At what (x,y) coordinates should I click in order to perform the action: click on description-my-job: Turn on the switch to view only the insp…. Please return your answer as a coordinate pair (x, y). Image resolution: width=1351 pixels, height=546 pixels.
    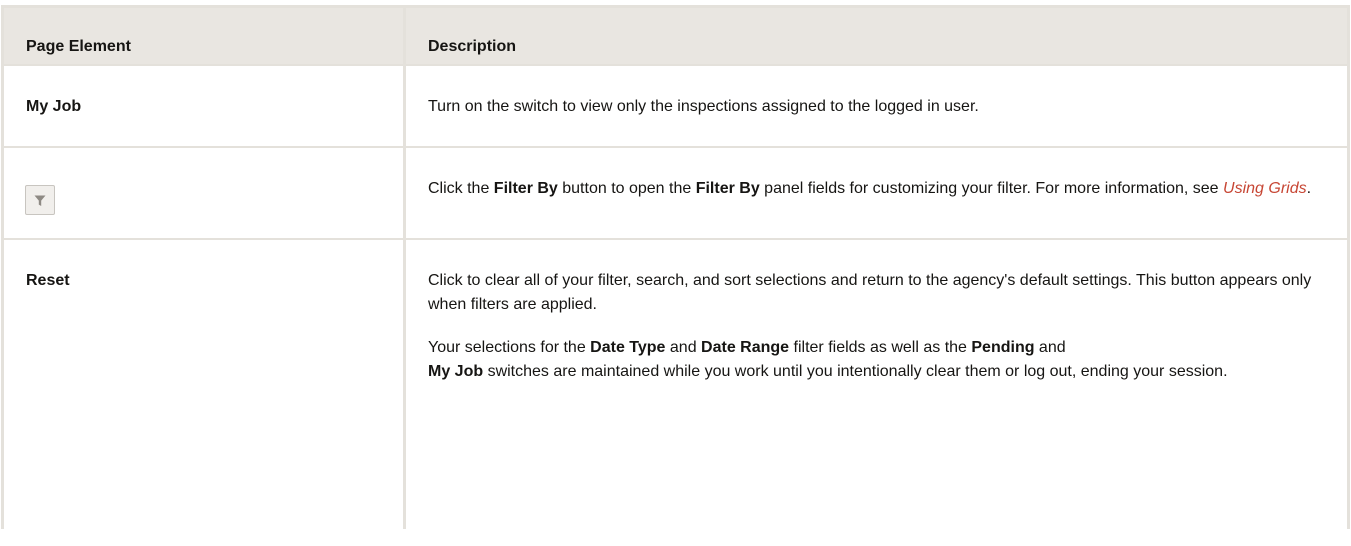
    Looking at the image, I should click on (876, 106).